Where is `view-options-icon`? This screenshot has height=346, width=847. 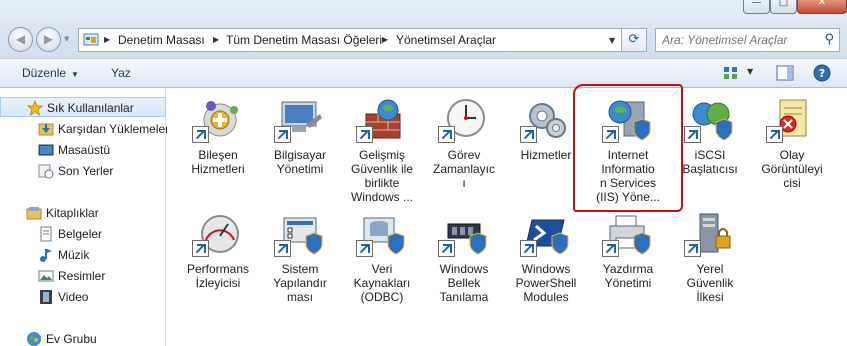 view-options-icon is located at coordinates (731, 73).